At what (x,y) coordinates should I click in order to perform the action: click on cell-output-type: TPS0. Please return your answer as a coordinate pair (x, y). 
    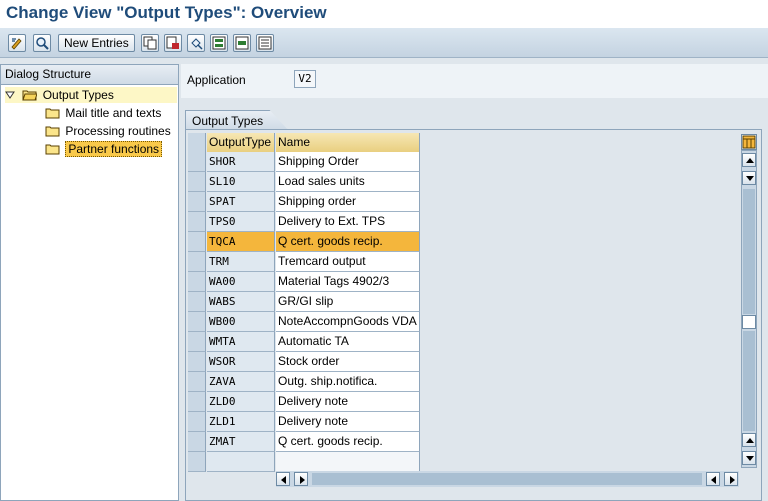
    Looking at the image, I should click on (241, 222).